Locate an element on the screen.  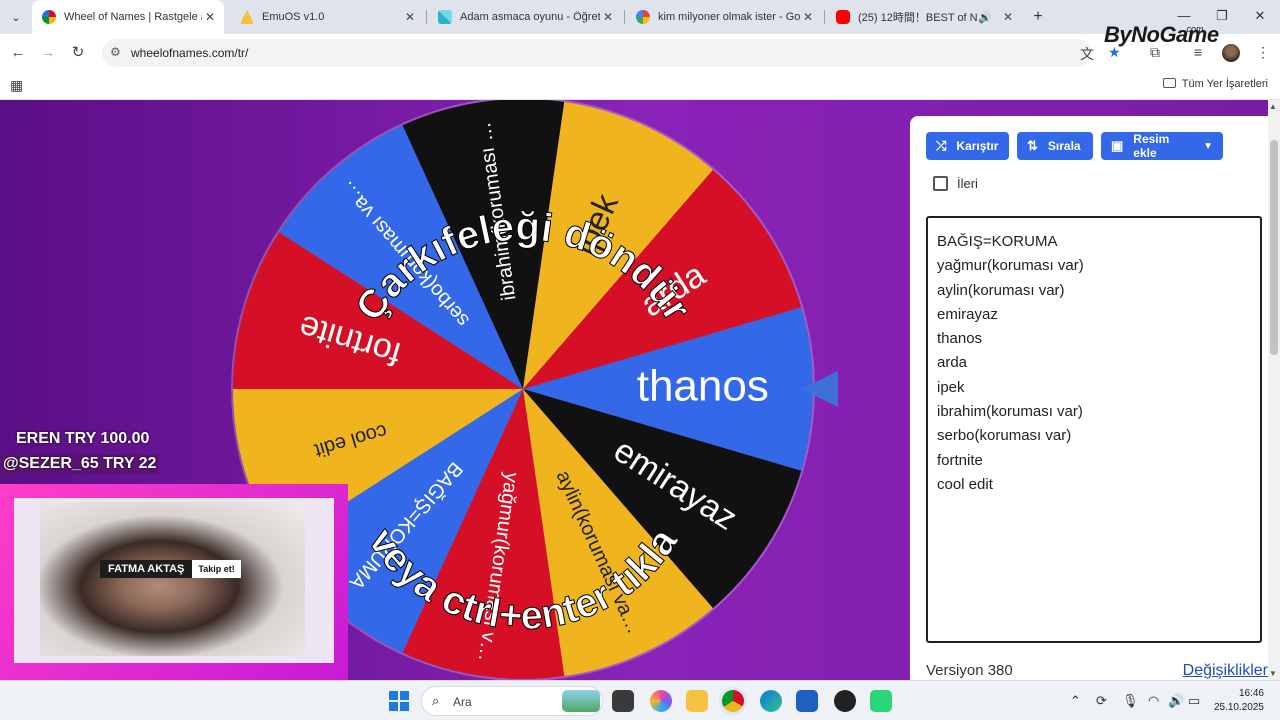
edge-icon is located at coordinates (771, 701).